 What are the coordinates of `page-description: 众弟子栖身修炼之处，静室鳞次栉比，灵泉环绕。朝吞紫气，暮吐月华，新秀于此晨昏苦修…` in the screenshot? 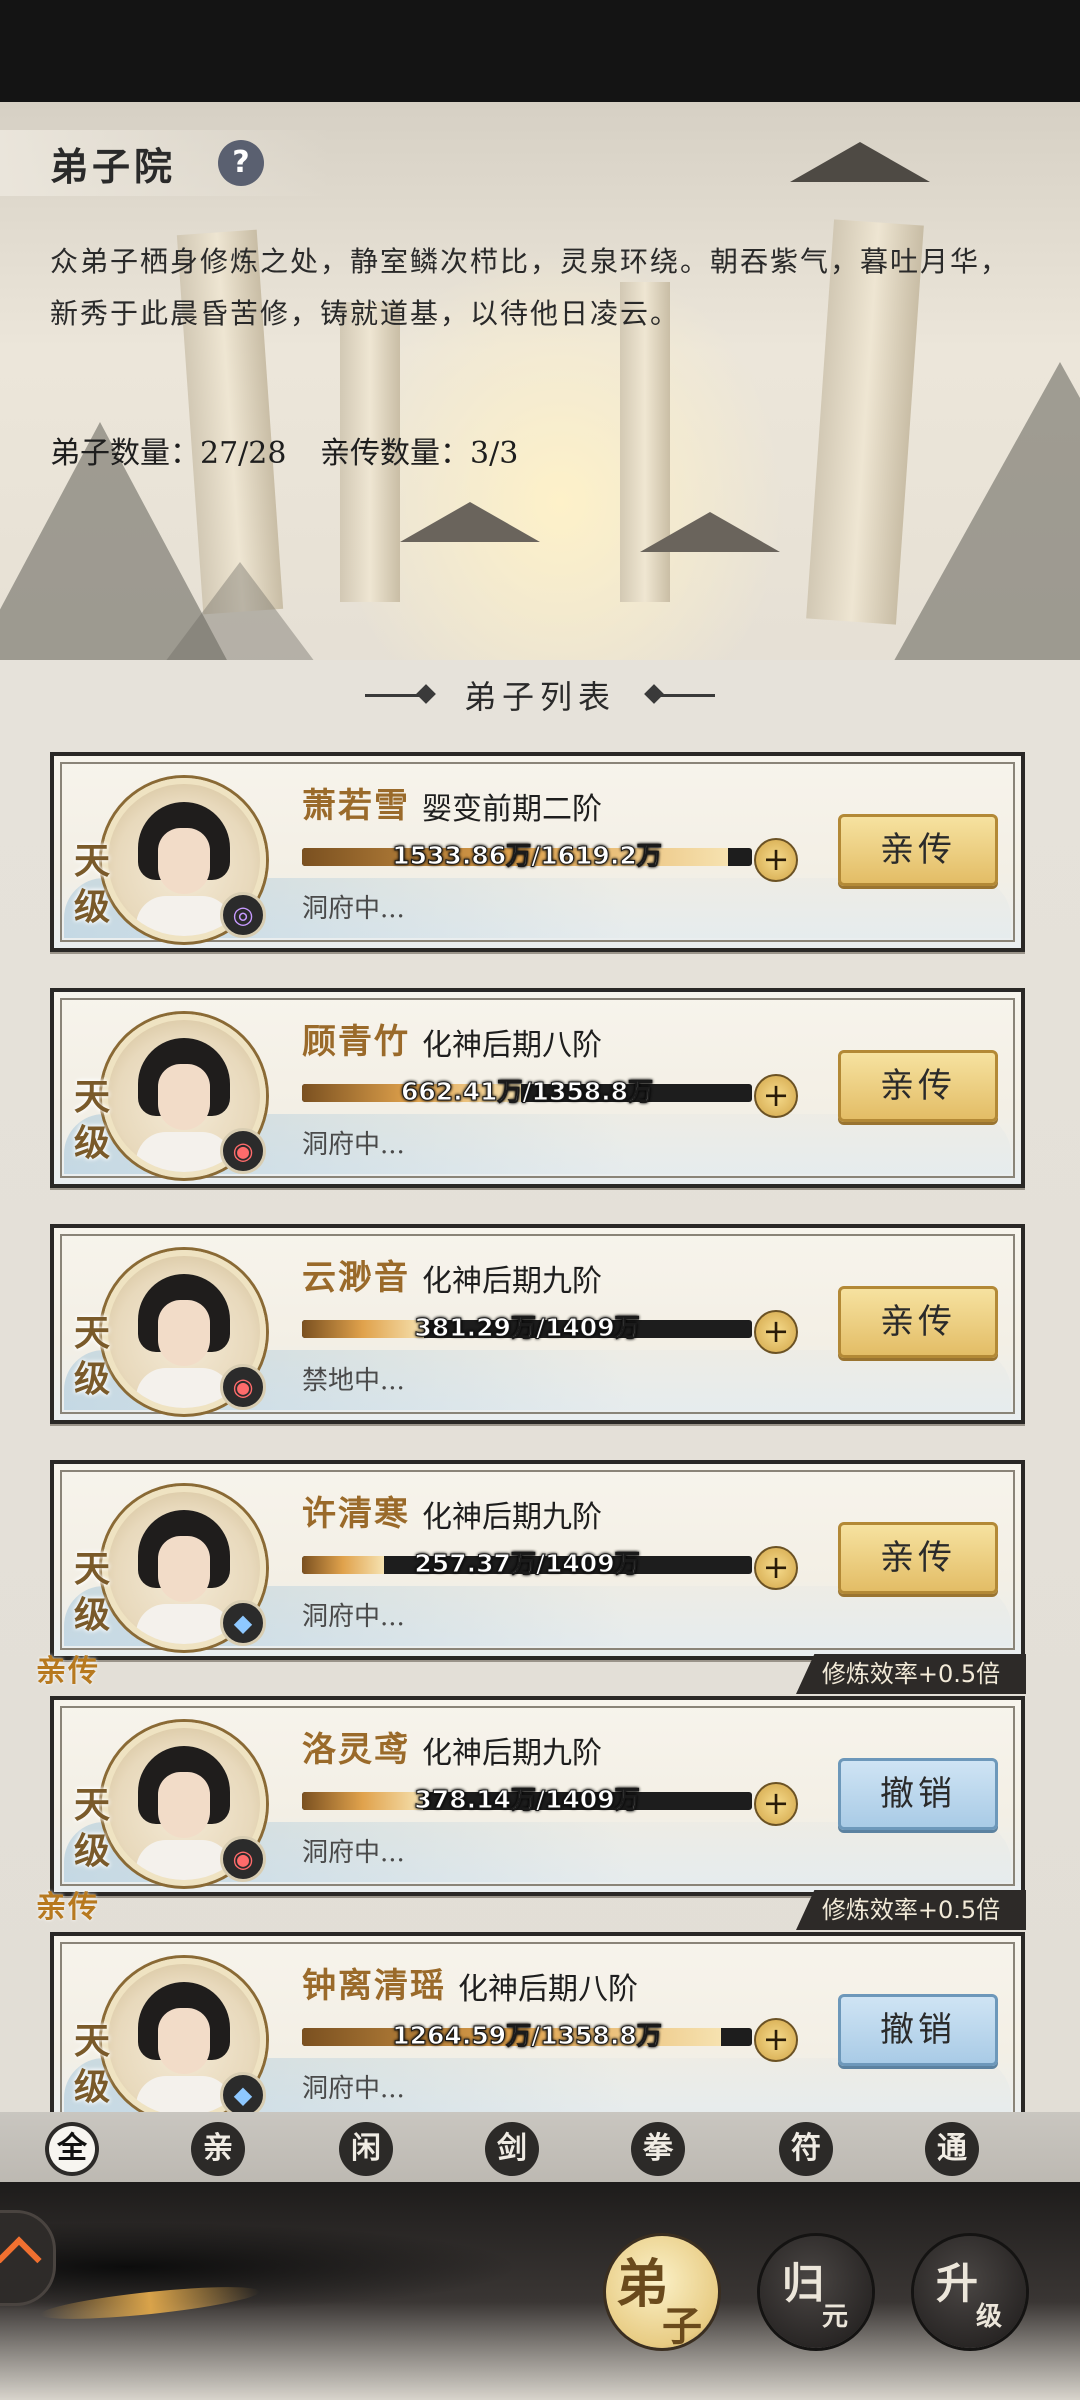 It's located at (530, 287).